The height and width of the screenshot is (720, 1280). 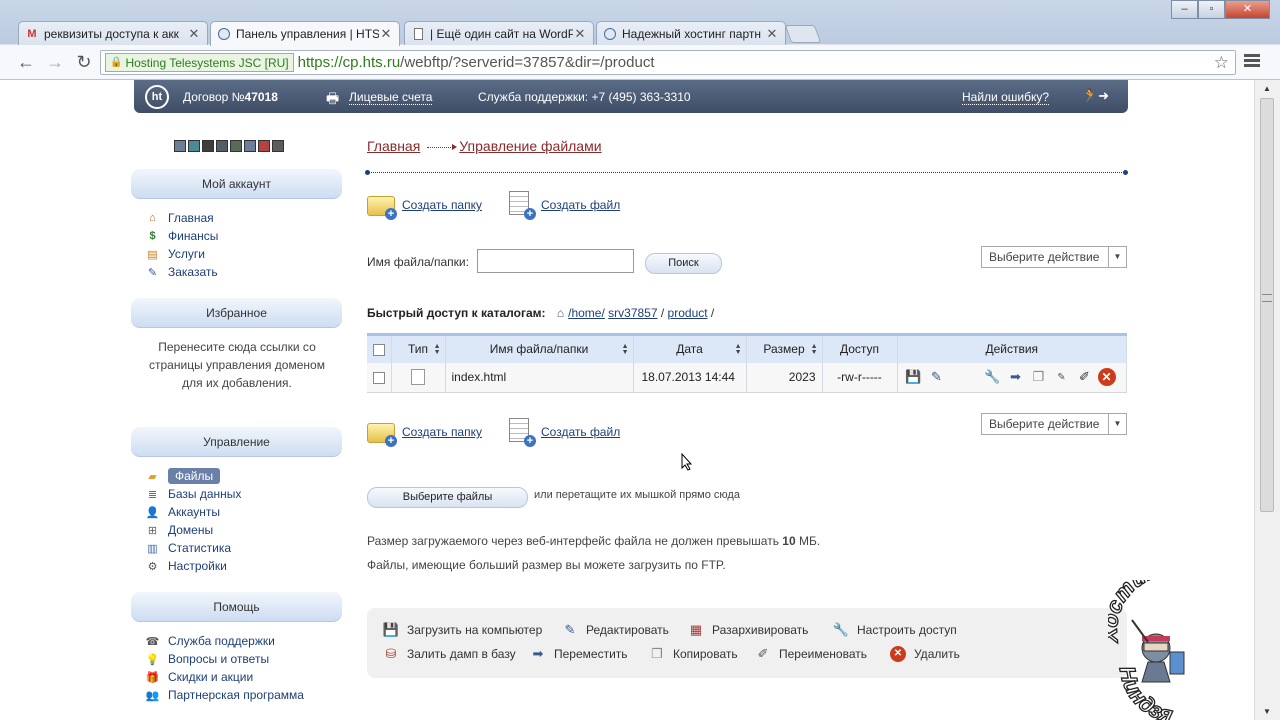 What do you see at coordinates (181, 254) in the screenshot?
I see `sidebar-item-services: ▤ Услуги` at bounding box center [181, 254].